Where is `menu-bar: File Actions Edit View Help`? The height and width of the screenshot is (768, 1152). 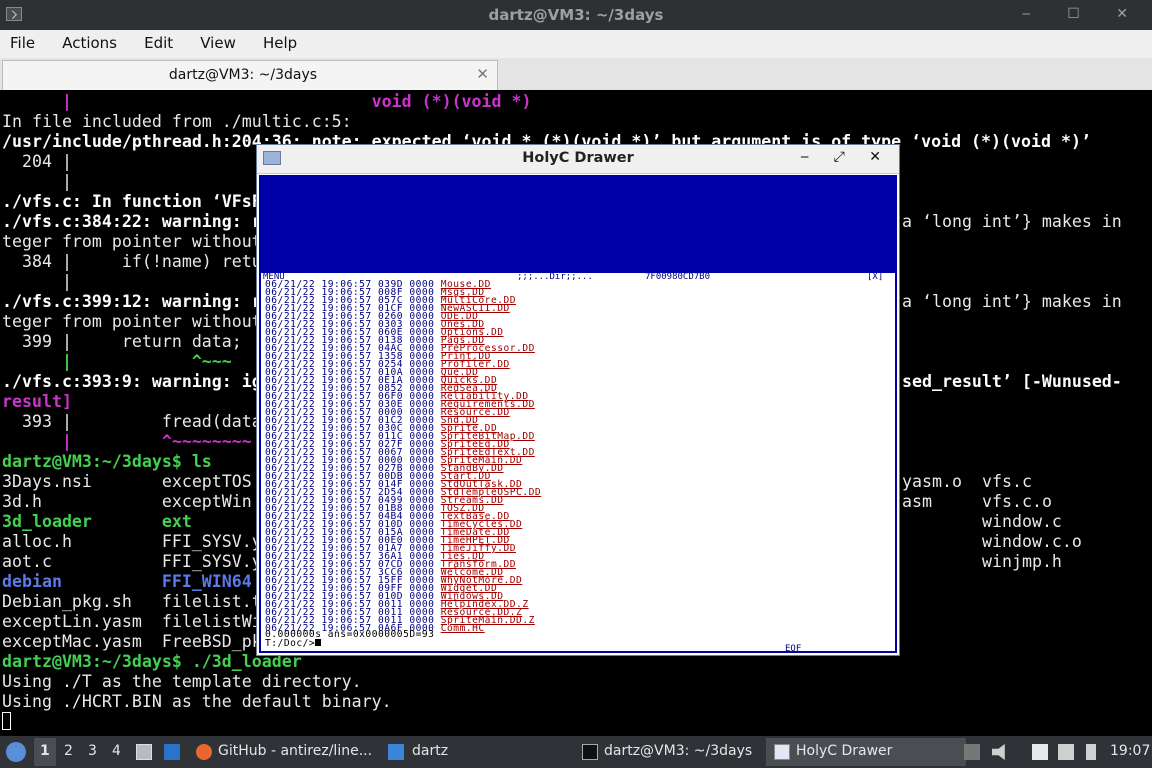 menu-bar: File Actions Edit View Help is located at coordinates (576, 44).